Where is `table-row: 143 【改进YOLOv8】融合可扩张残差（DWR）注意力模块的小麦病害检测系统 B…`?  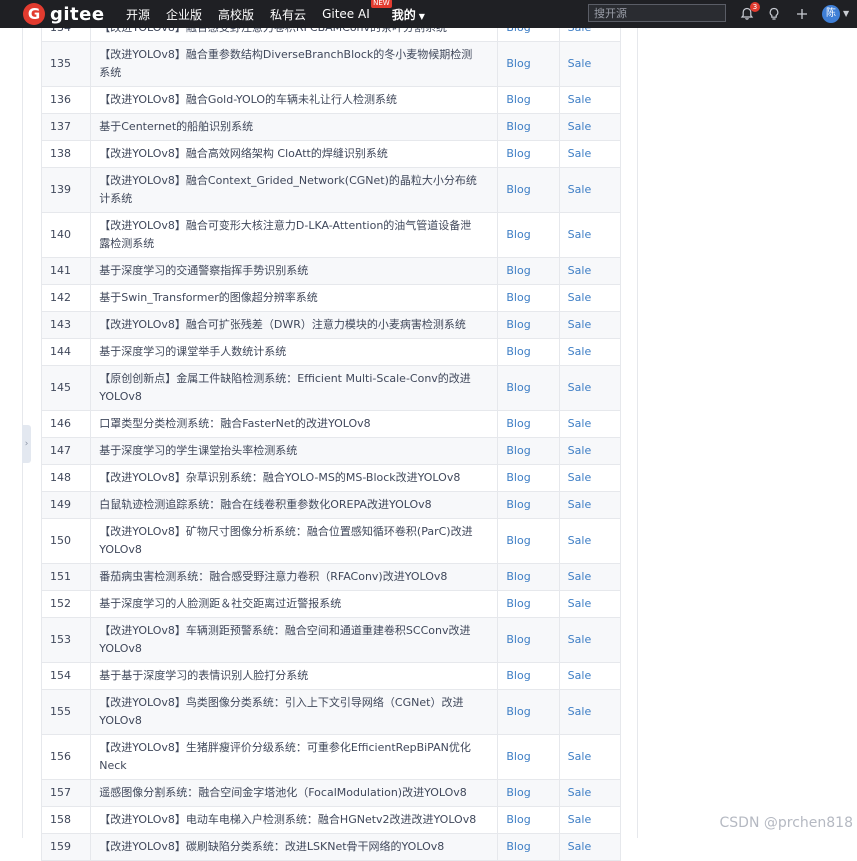 table-row: 143 【改进YOLOv8】融合可扩张残差（DWR）注意力模块的小麦病害检测系统 B… is located at coordinates (331, 325).